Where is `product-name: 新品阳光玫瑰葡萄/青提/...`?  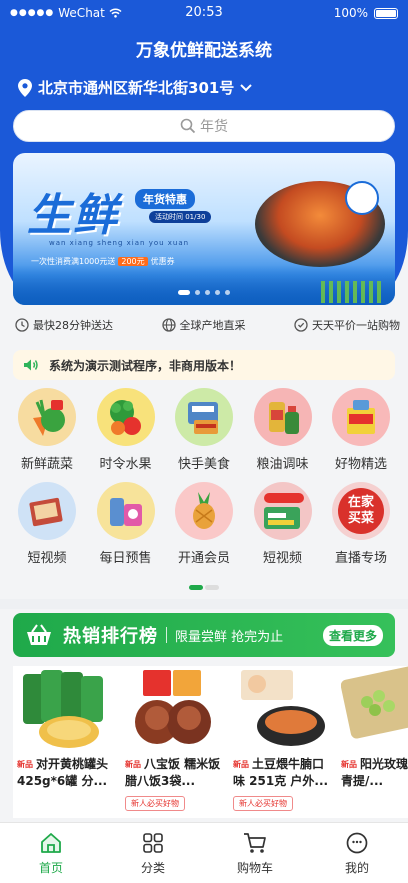
product-name: 新品阳光玫瑰葡萄/青提/... is located at coordinates (374, 773).